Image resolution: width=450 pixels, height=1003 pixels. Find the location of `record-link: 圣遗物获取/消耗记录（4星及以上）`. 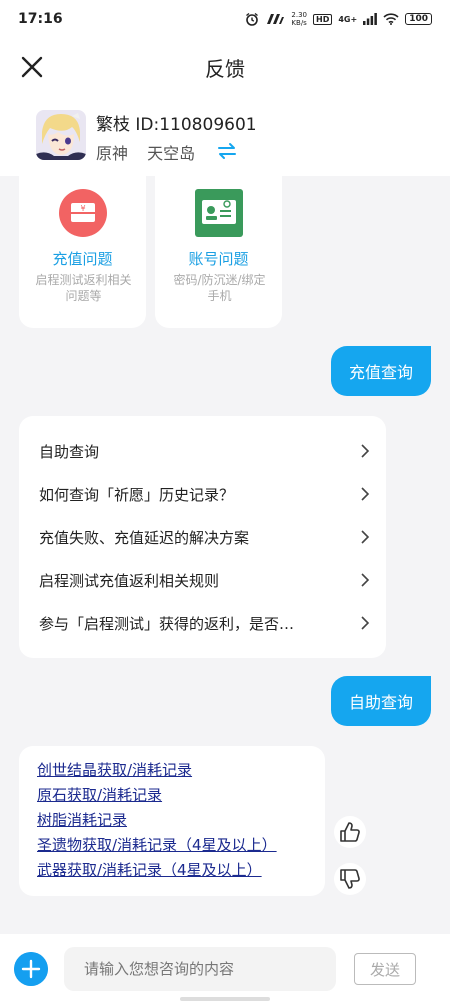

record-link: 圣遗物获取/消耗记录（4星及以上） is located at coordinates (181, 845).